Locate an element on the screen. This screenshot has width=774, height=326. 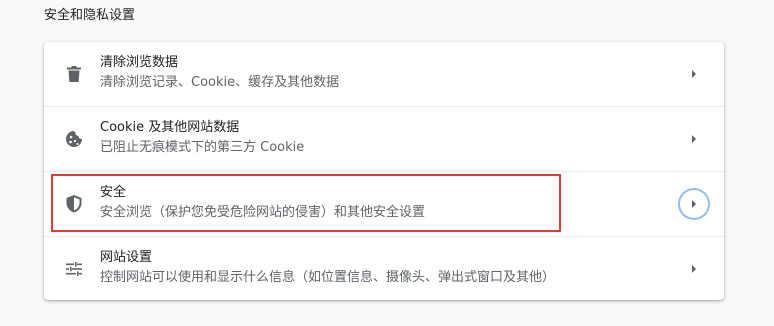
section-title: 安全和隐私设置 is located at coordinates (90, 15).